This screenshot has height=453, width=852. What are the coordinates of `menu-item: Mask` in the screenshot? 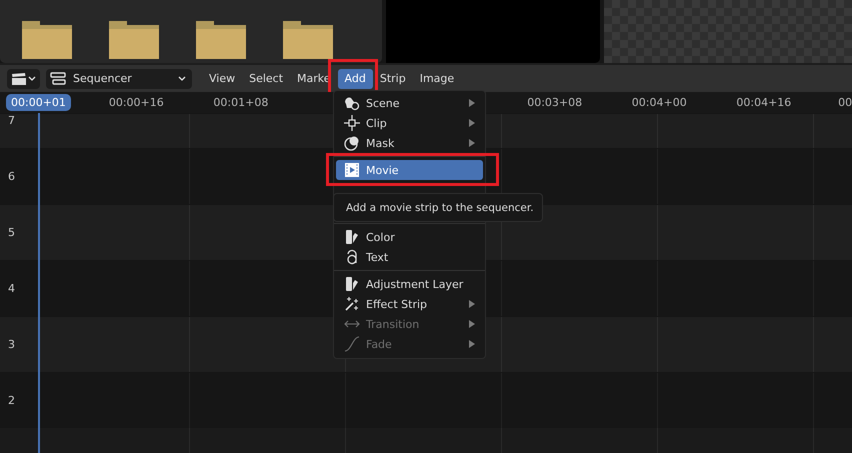 It's located at (409, 143).